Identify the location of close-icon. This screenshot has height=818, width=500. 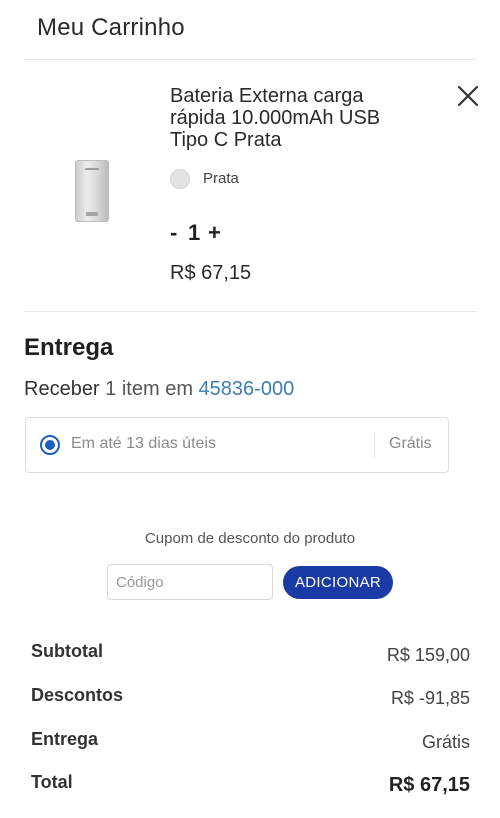
(468, 96).